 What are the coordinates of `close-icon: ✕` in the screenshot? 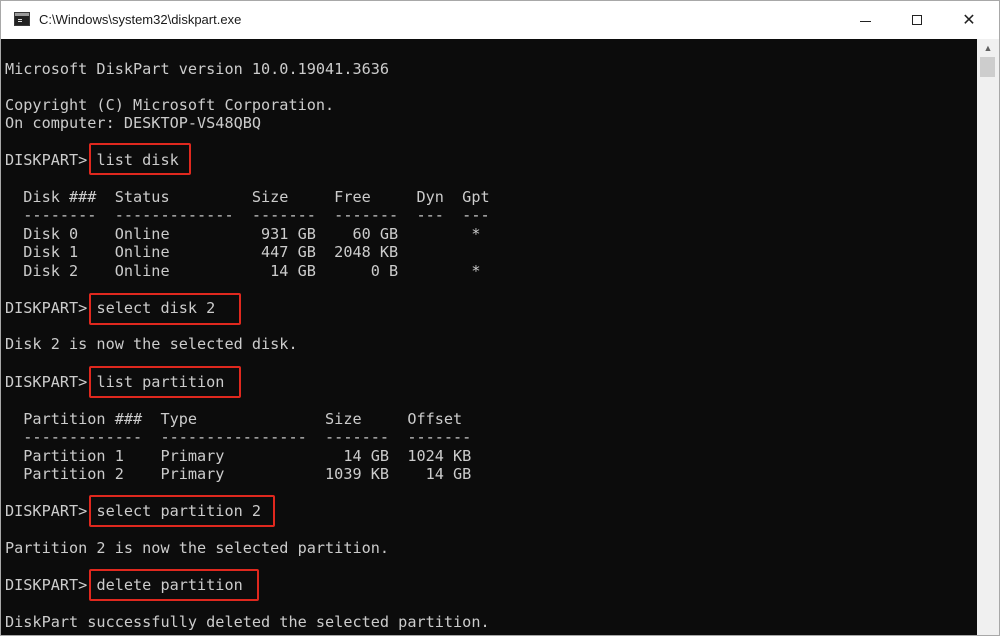 It's located at (969, 20).